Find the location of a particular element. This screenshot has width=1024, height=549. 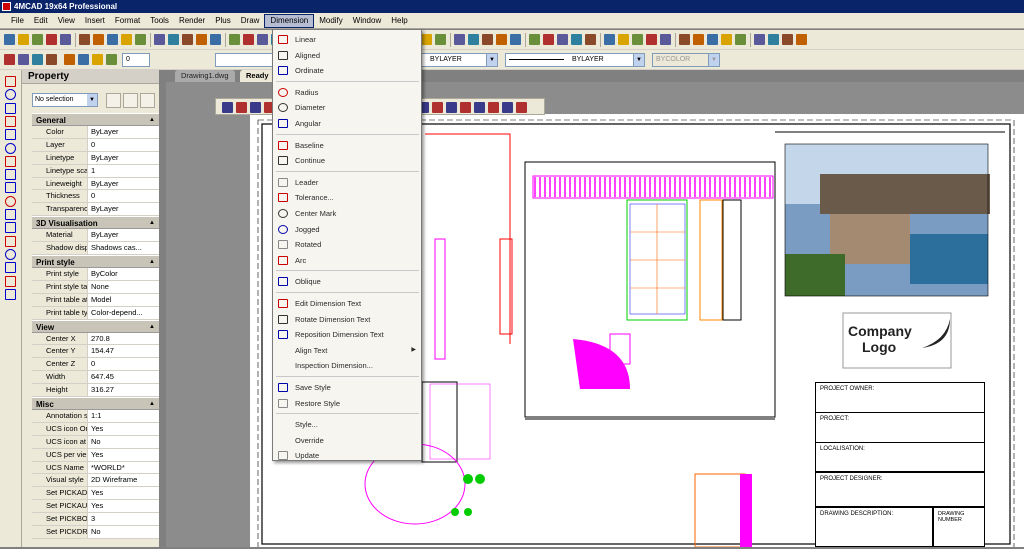

property-row: Height 316.27 is located at coordinates (95, 391).